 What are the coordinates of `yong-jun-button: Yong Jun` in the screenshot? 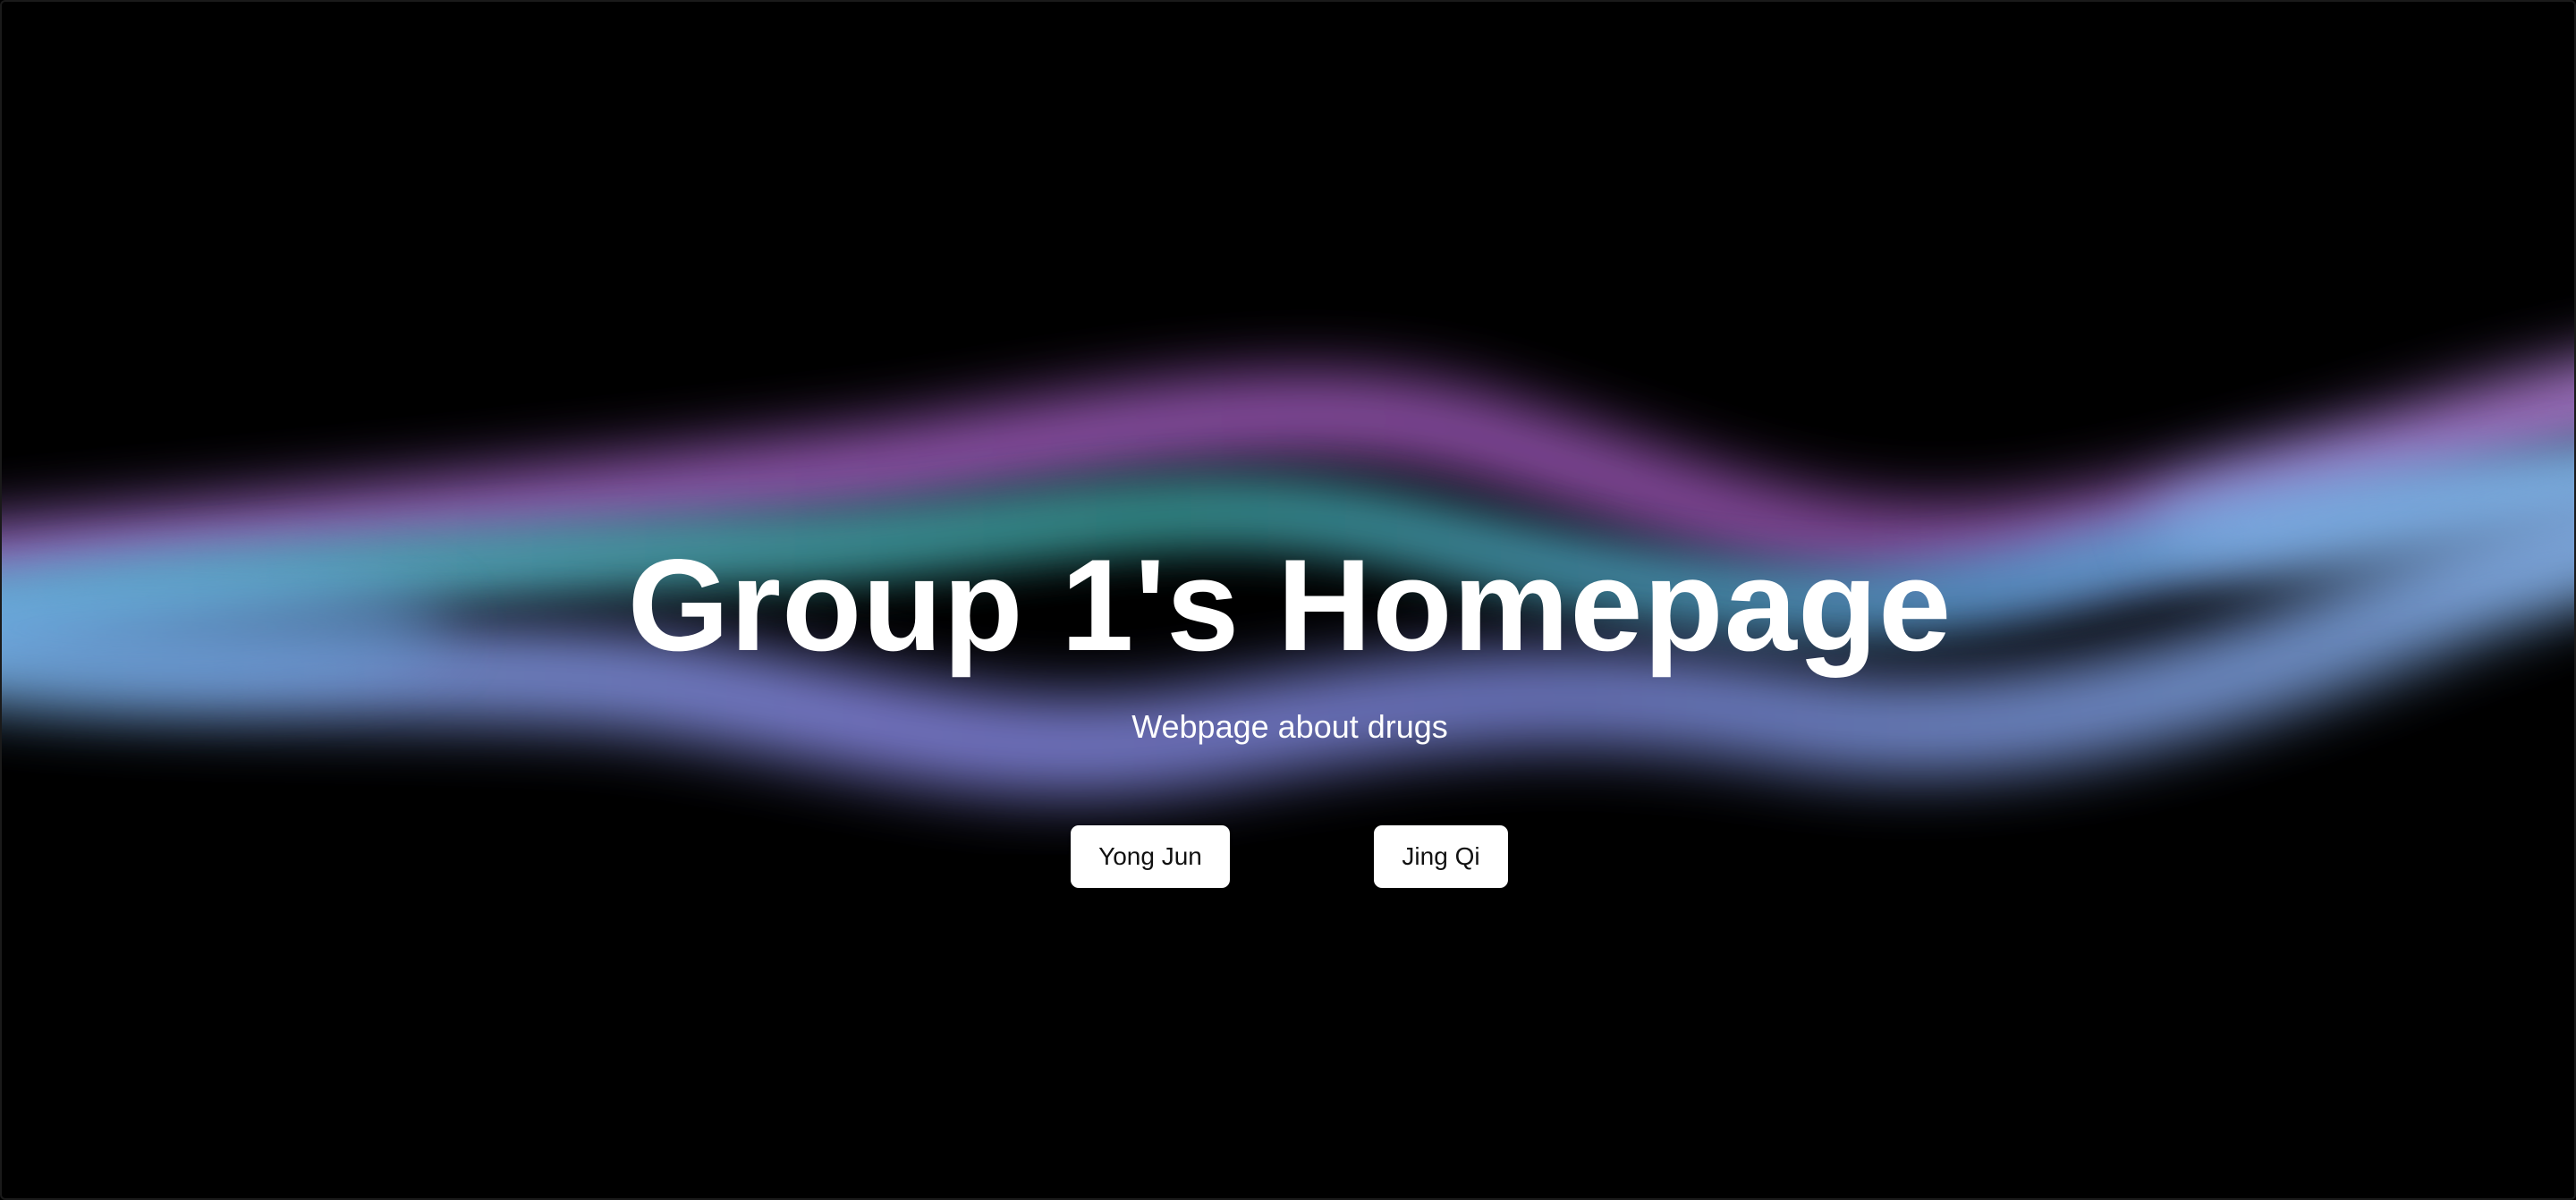 It's located at (1150, 857).